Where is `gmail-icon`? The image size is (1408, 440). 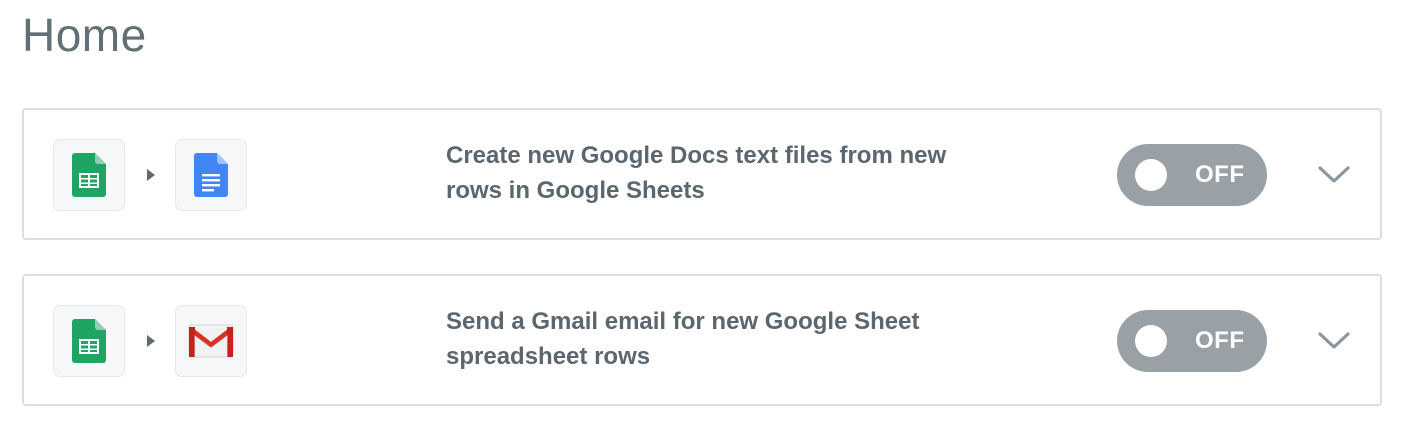
gmail-icon is located at coordinates (211, 341).